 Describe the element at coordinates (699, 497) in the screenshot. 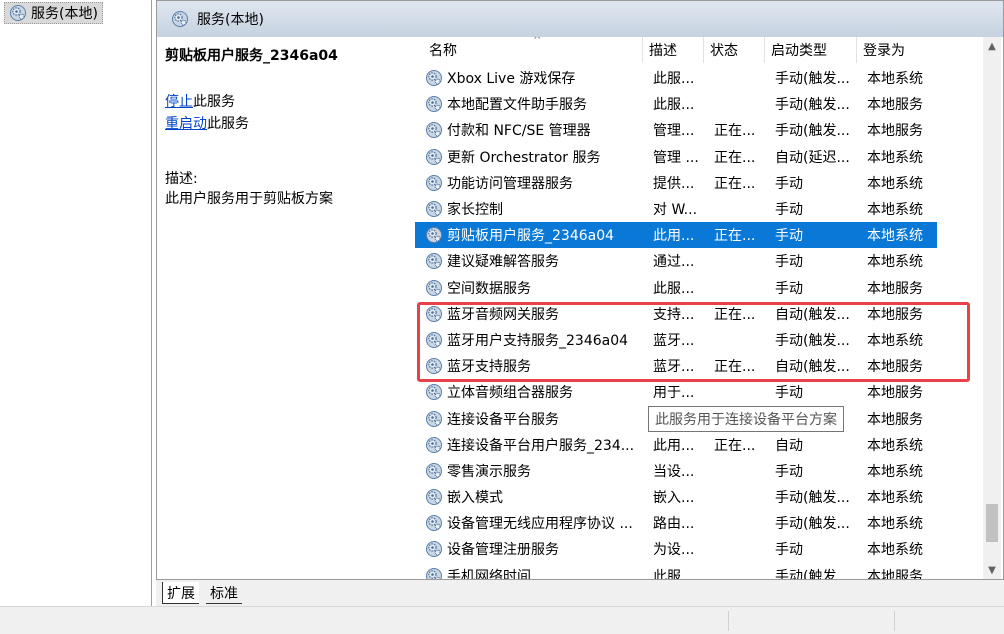

I see `service-row: 嵌入模式 嵌入... 手动(触发... 本地系统` at that location.